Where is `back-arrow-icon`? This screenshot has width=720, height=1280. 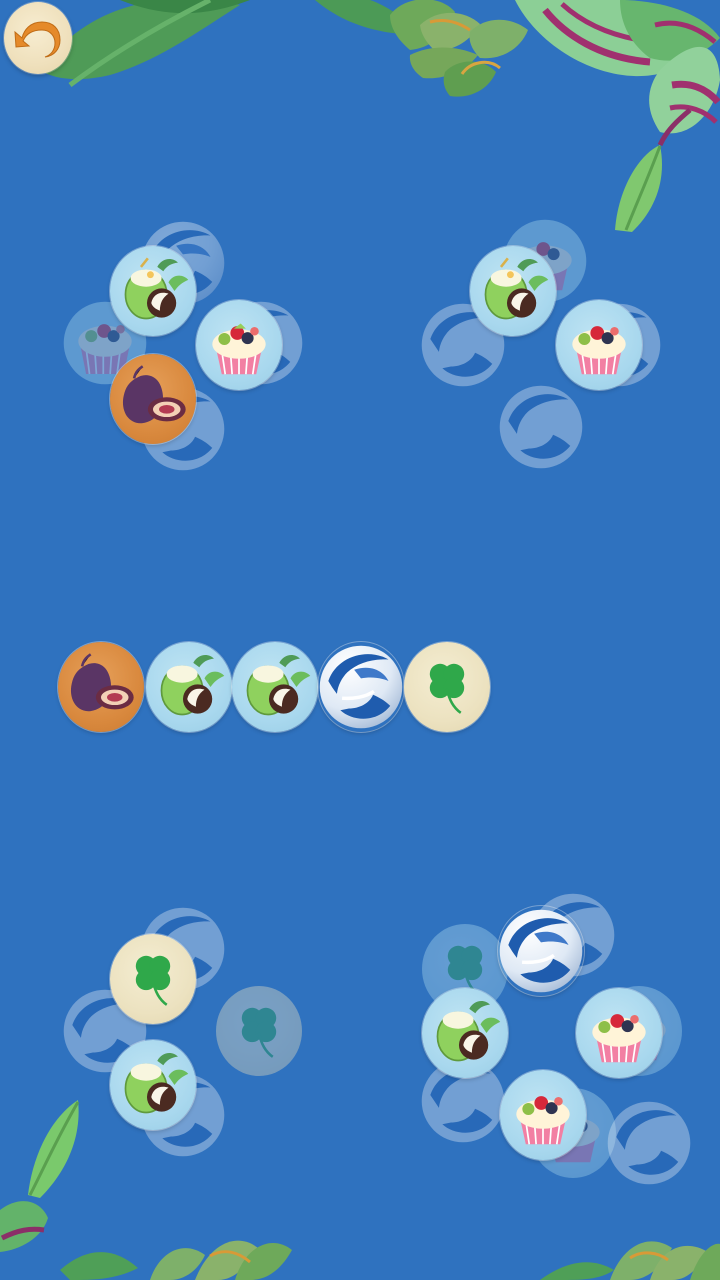 back-arrow-icon is located at coordinates (37, 39).